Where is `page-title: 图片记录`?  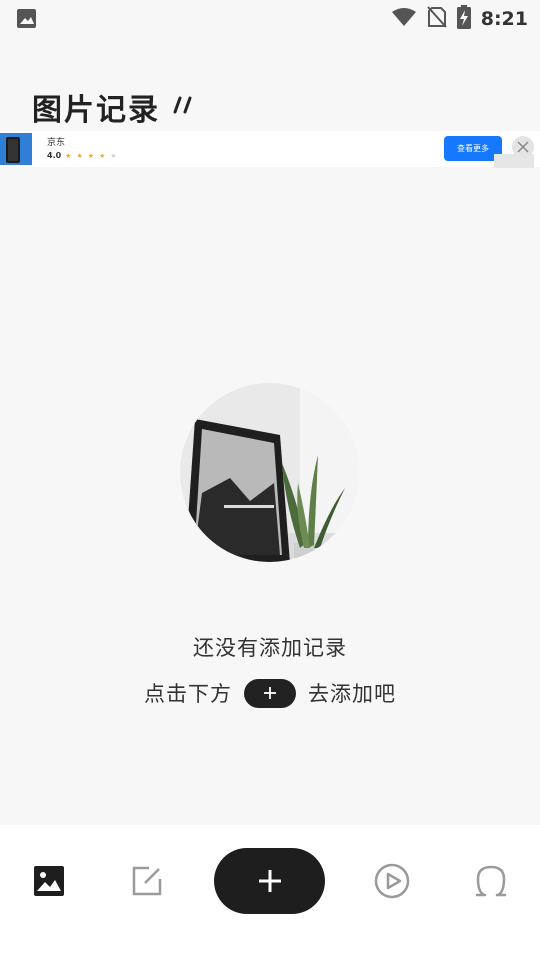 page-title: 图片记录 is located at coordinates (96, 110).